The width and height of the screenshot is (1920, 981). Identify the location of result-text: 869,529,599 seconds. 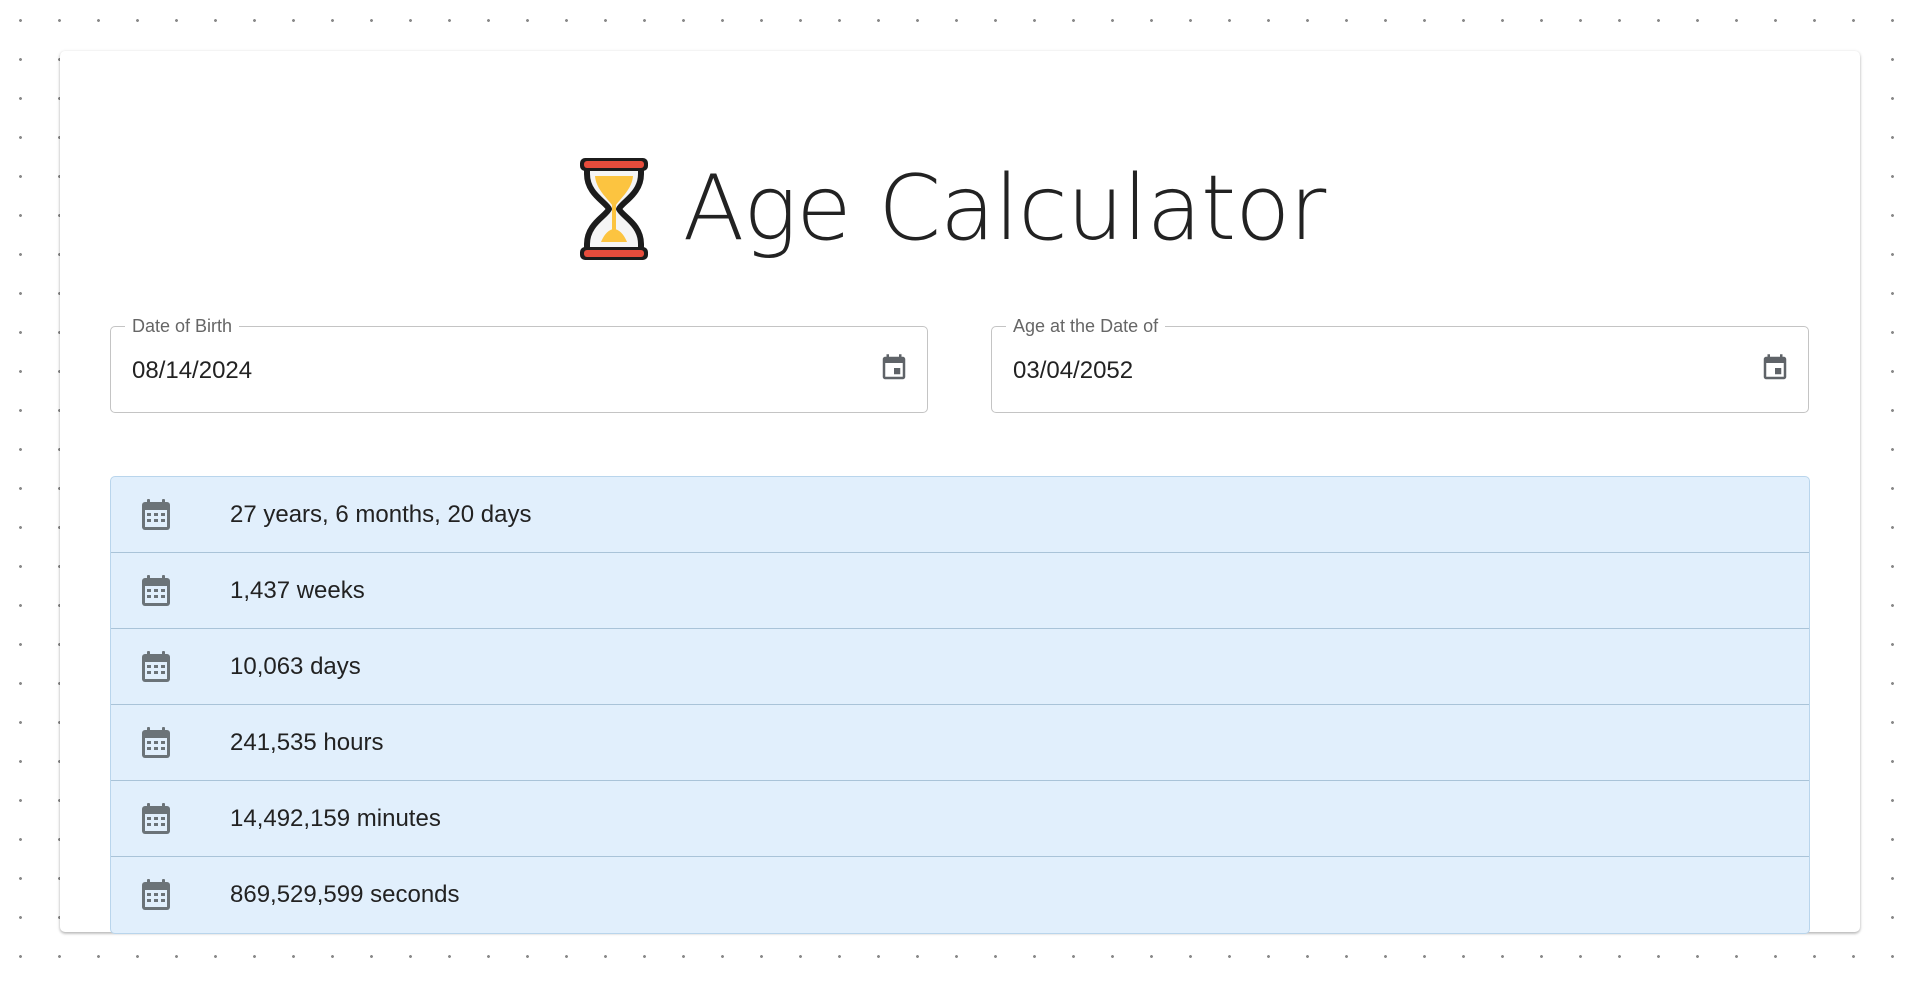
(345, 894).